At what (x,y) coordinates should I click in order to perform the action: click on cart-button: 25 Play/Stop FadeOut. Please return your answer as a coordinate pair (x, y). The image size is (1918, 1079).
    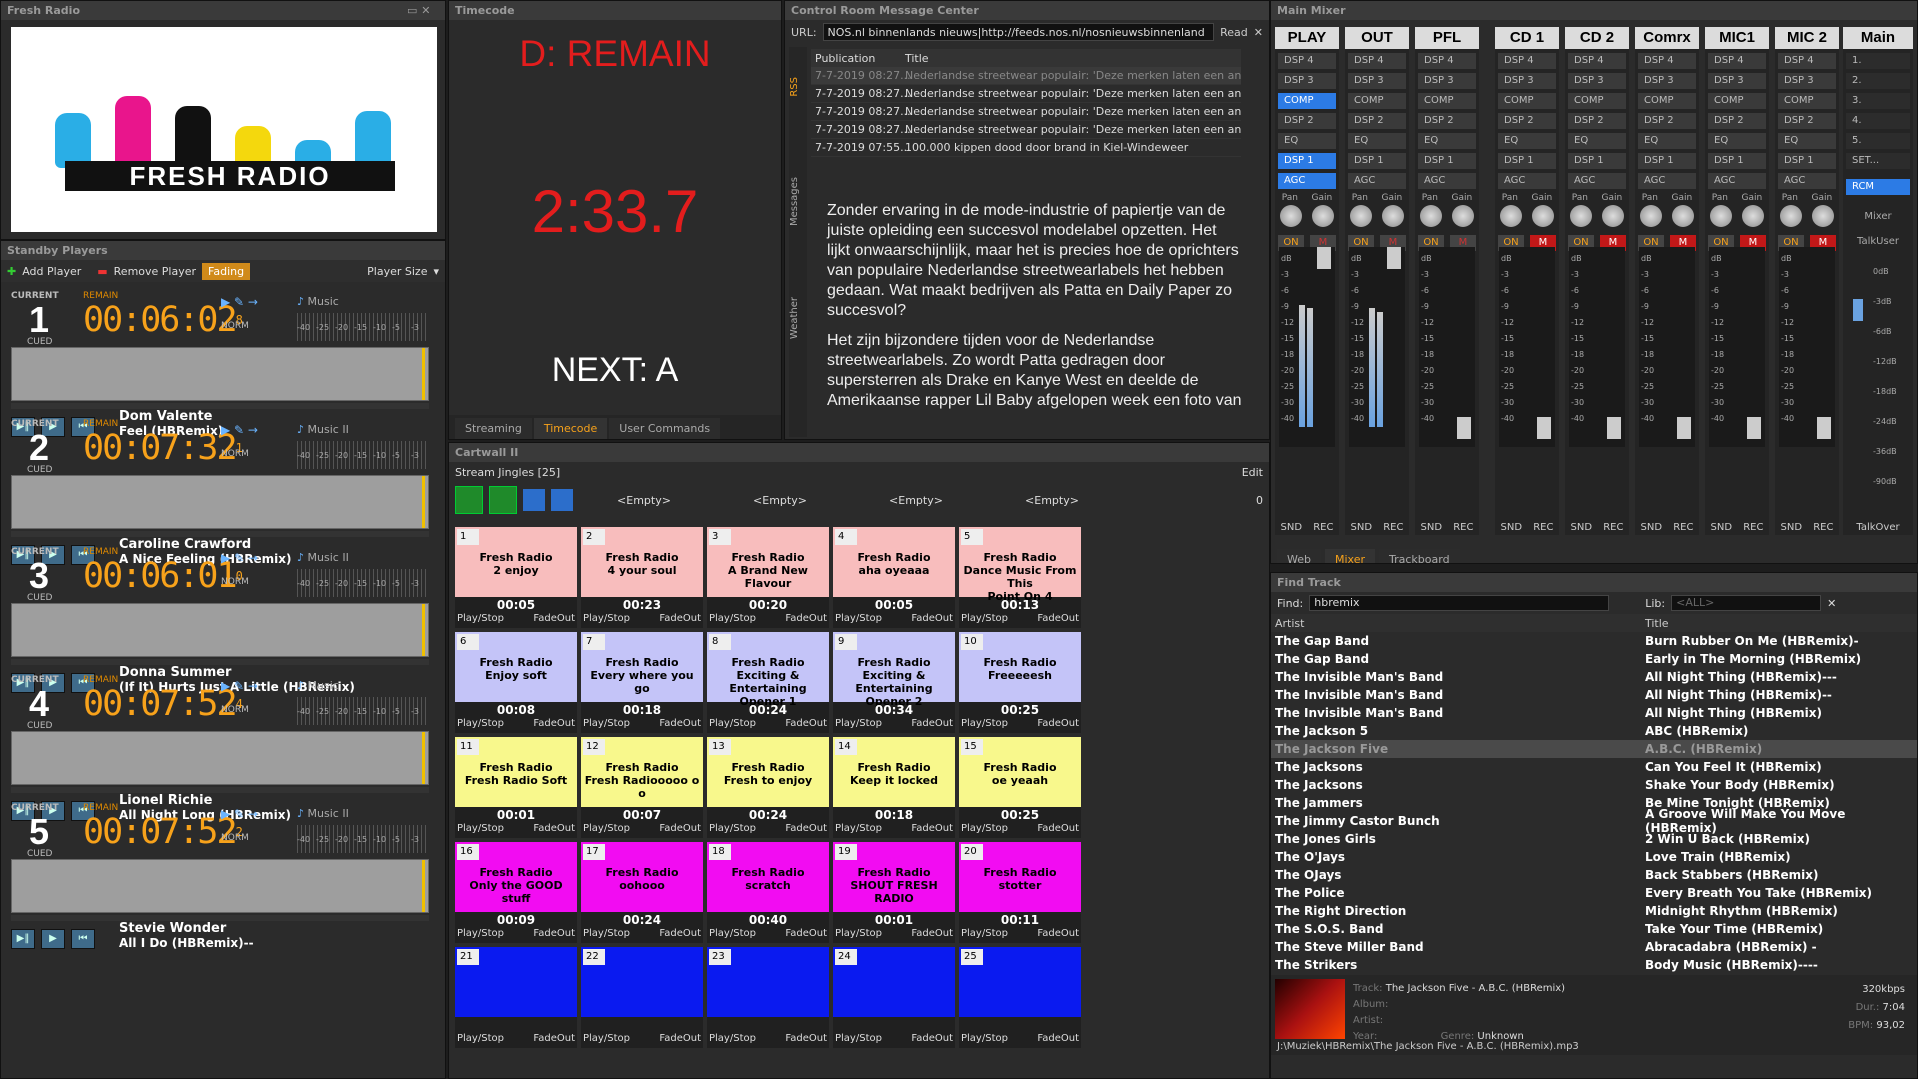
    Looking at the image, I should click on (1020, 997).